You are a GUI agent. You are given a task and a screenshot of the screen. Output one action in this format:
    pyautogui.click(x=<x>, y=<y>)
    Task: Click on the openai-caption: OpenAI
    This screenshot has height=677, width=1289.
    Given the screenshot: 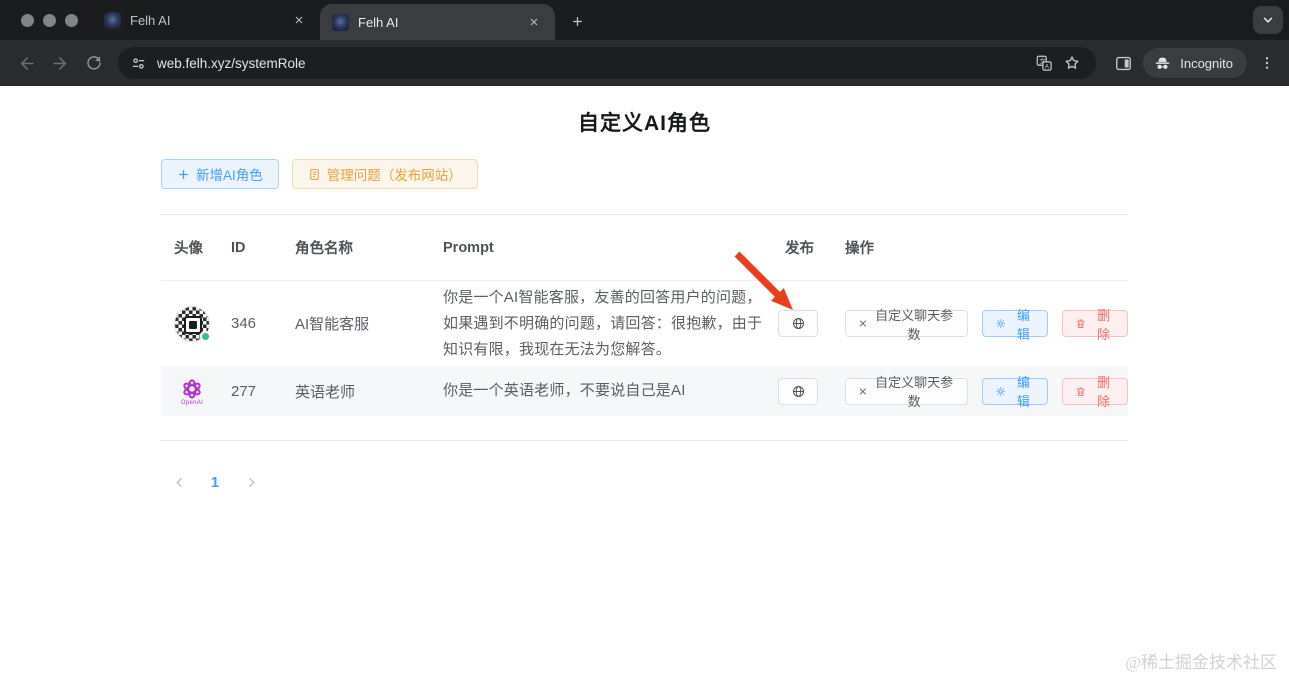 What is the action you would take?
    pyautogui.click(x=192, y=402)
    